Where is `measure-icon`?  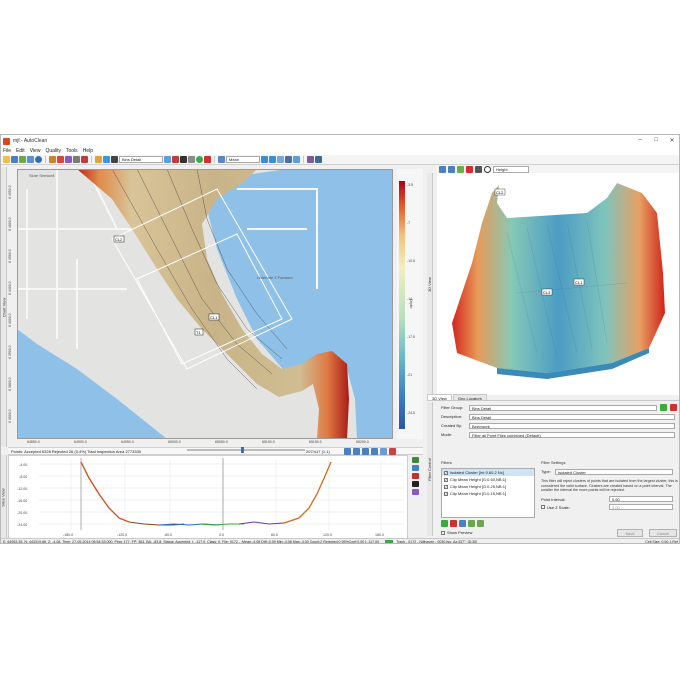 measure-icon is located at coordinates (76, 159).